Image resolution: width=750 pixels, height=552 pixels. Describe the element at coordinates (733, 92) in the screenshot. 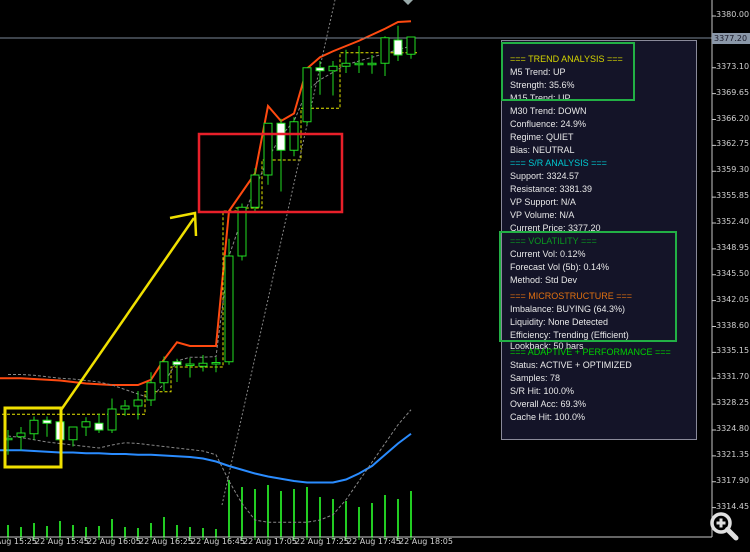

I see `price-tick-label: 3369.65` at that location.